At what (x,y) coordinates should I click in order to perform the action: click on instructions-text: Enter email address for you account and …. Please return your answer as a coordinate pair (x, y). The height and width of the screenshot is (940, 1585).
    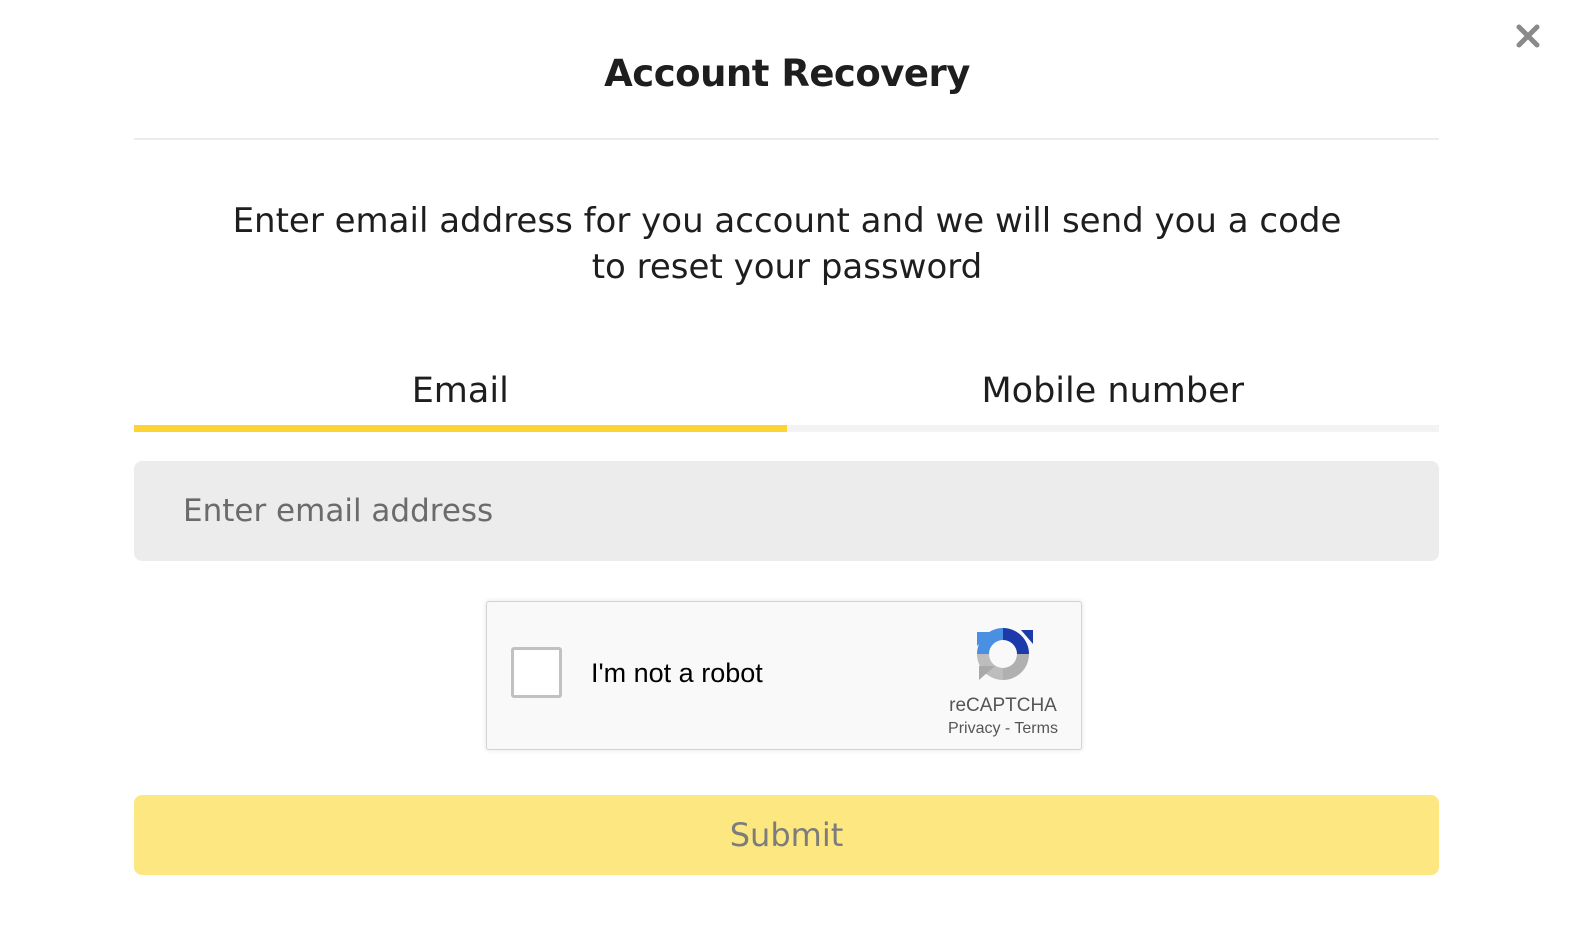
    Looking at the image, I should click on (787, 244).